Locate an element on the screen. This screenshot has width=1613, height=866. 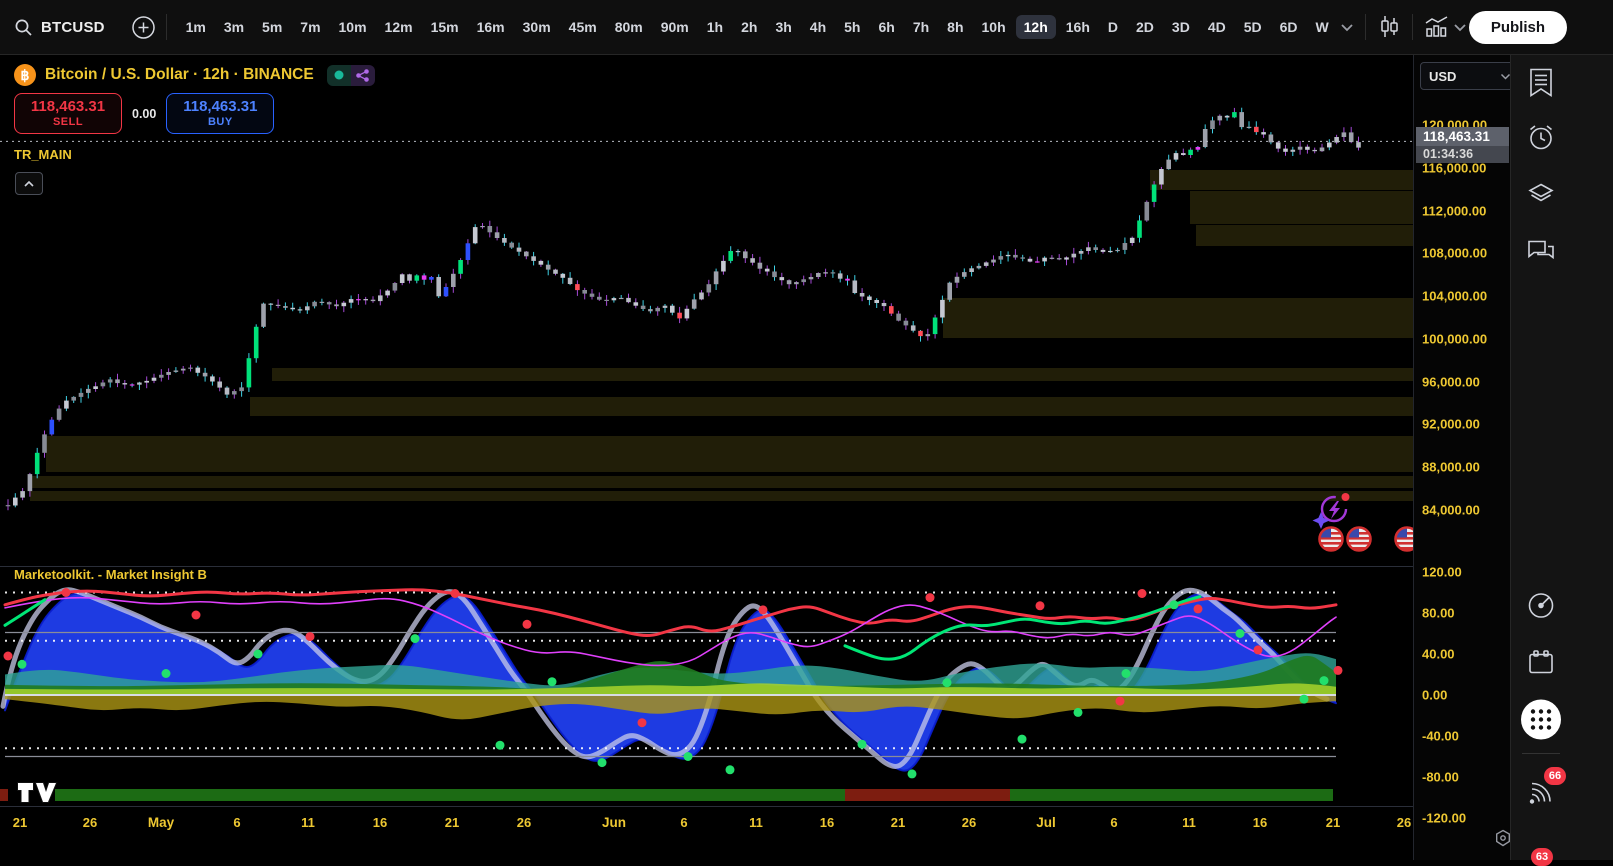
candle-style-icon is located at coordinates (1389, 27).